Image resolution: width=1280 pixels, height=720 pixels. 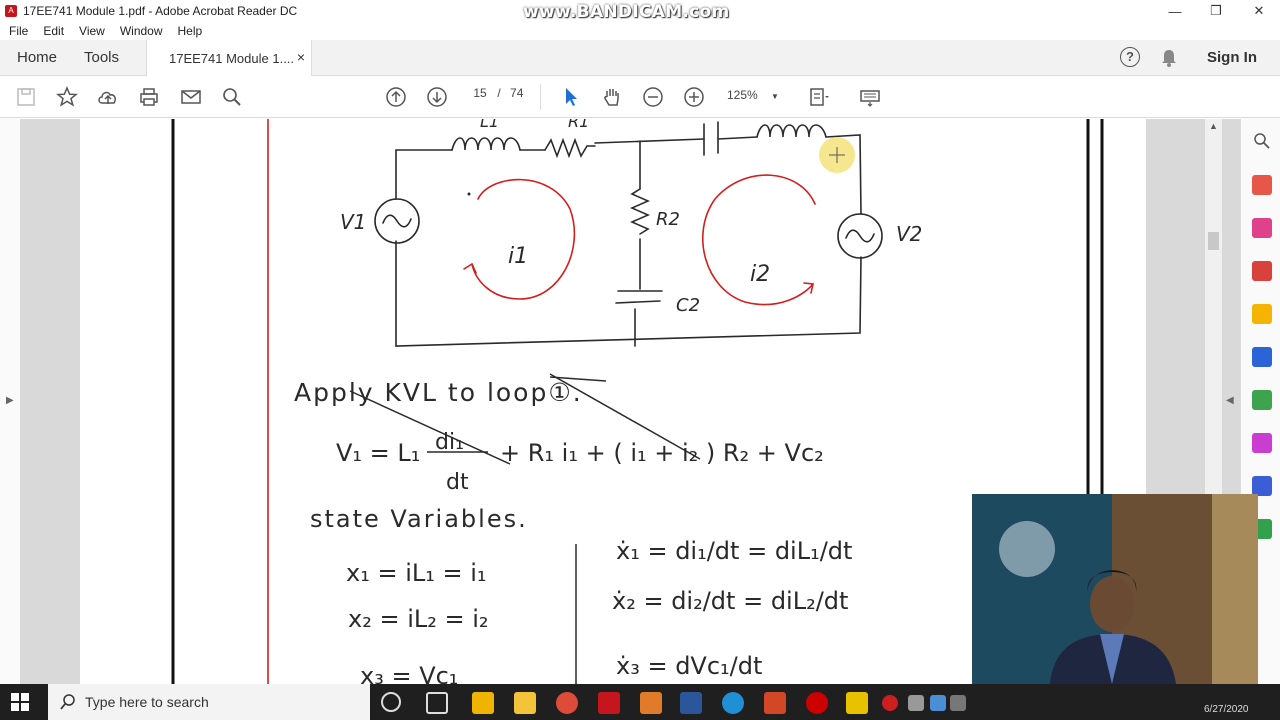 I want to click on menu-file: File, so click(x=18, y=31).